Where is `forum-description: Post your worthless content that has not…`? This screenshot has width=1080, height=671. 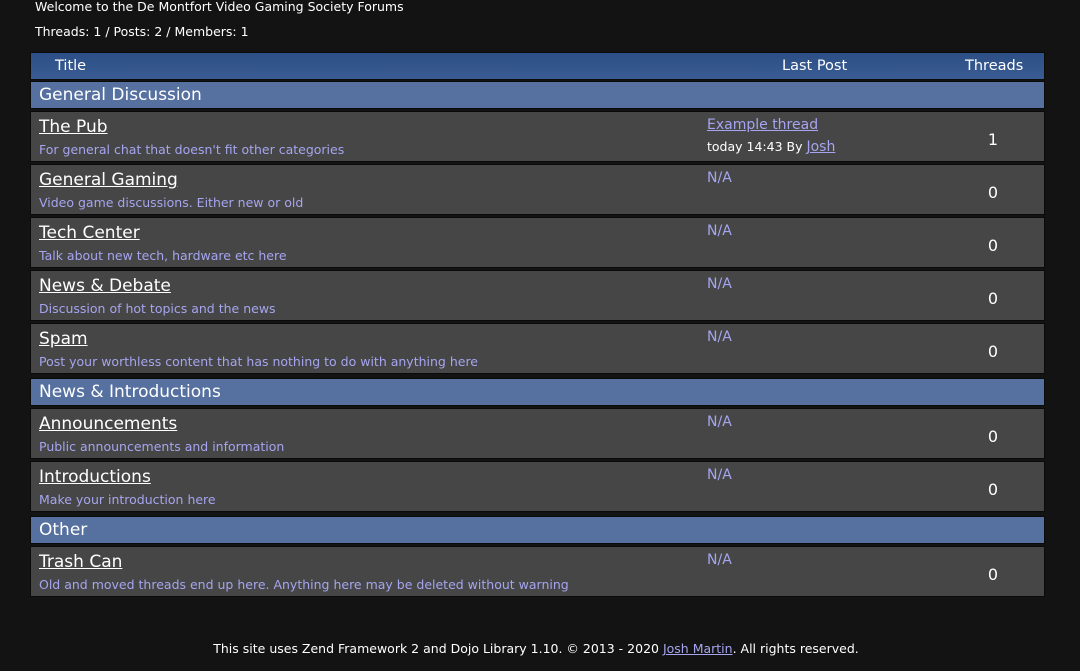 forum-description: Post your worthless content that has not… is located at coordinates (259, 361).